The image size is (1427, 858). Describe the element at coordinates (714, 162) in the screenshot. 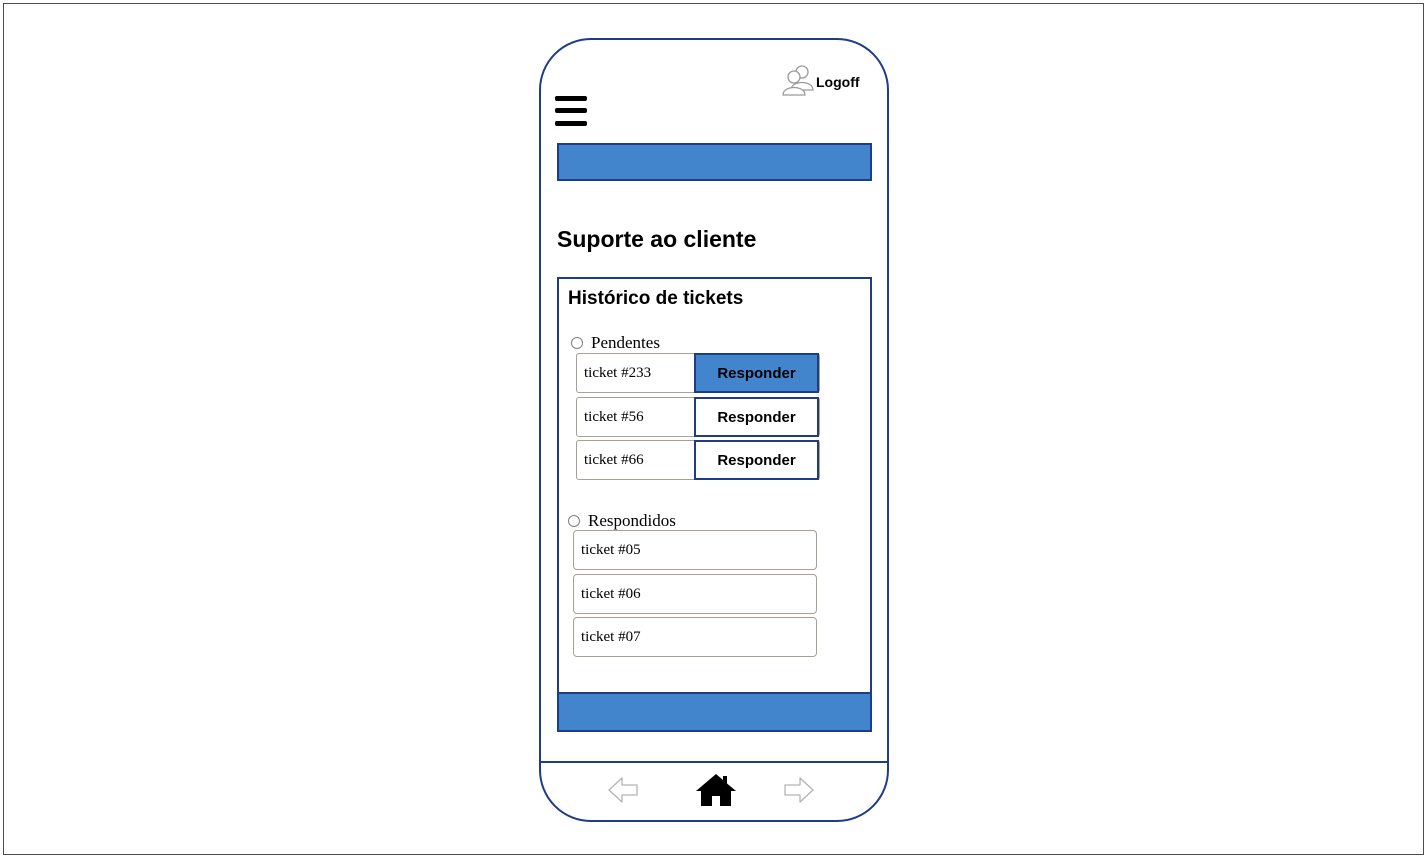

I see `top-banner` at that location.